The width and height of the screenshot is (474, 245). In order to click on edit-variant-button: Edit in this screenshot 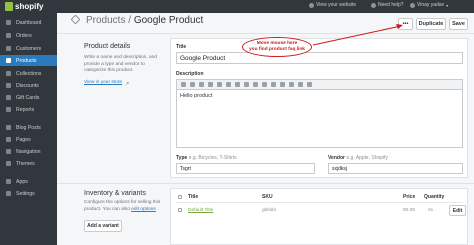, I will do `click(457, 210)`.